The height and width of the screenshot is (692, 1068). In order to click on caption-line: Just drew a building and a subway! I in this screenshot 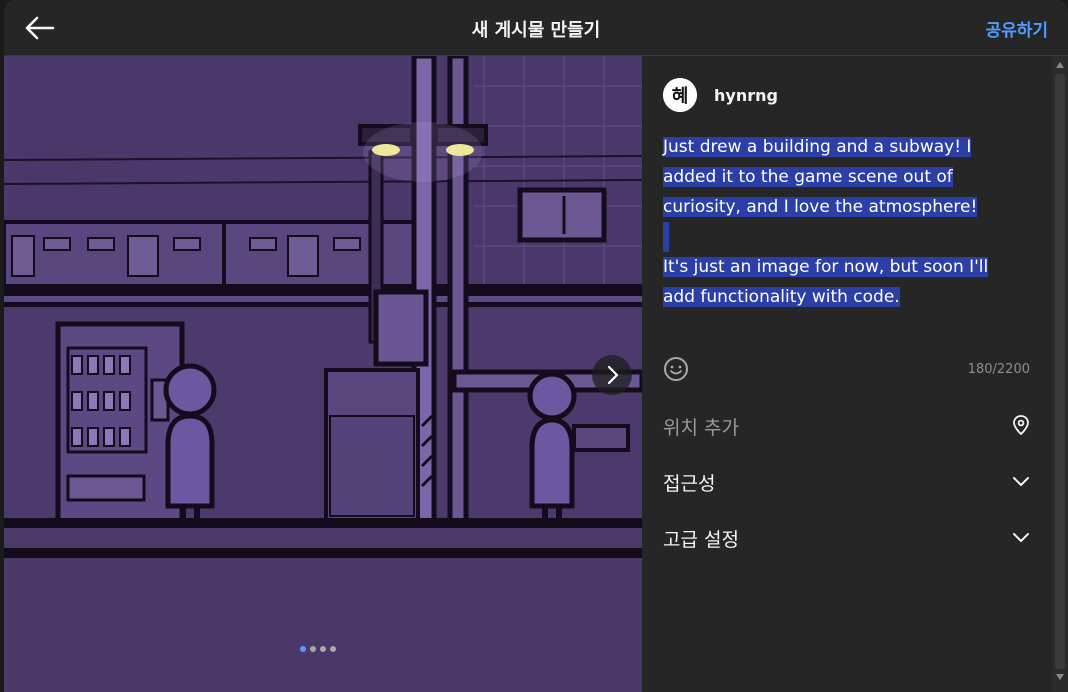, I will do `click(817, 147)`.